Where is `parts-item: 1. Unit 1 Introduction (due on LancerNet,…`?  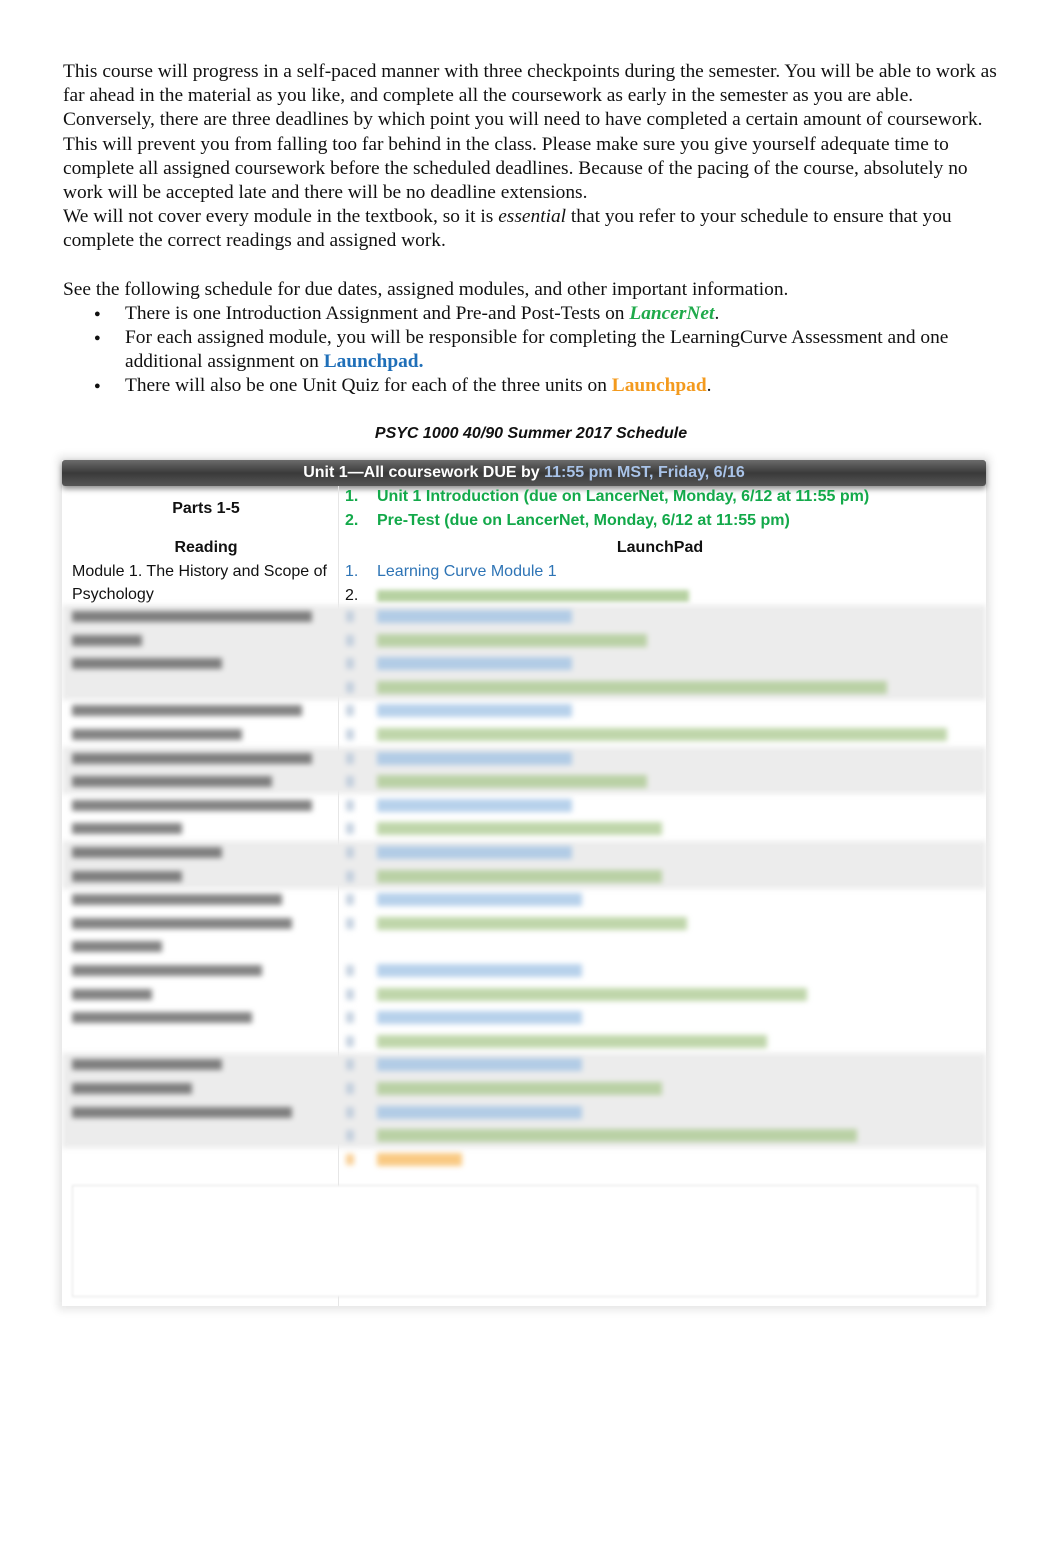
parts-item: 1. Unit 1 Introduction (due on LancerNet,… is located at coordinates (607, 497).